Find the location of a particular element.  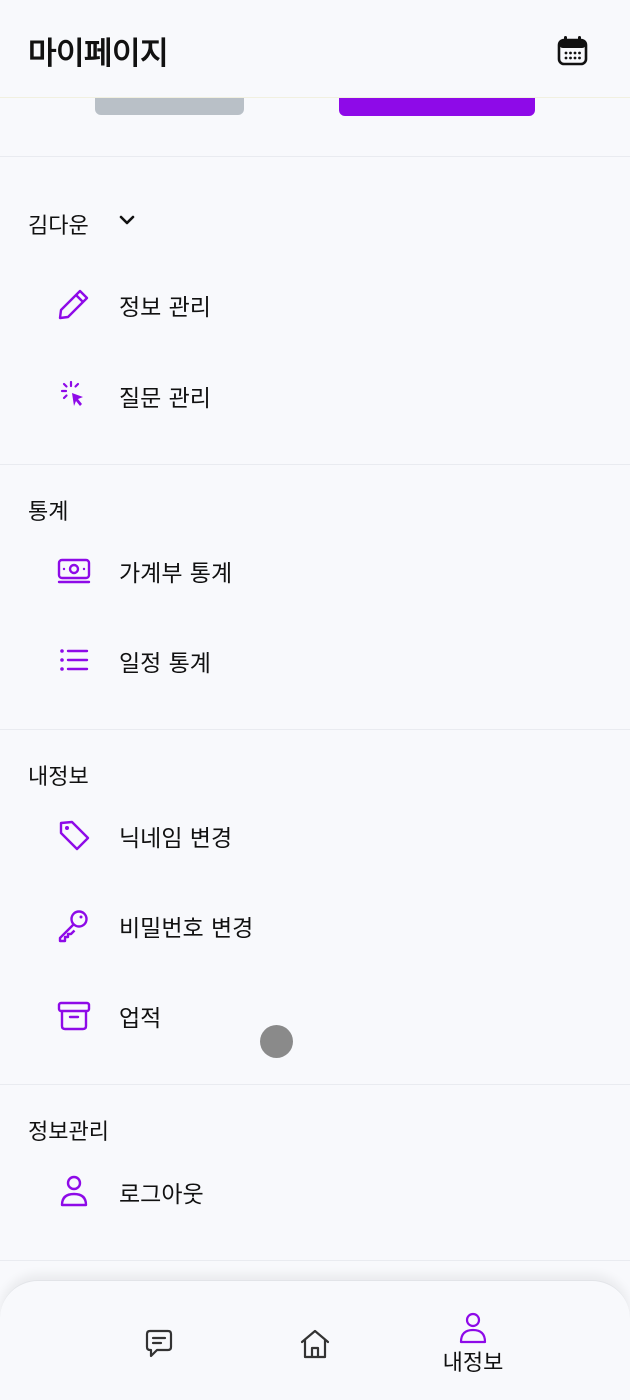

touch-indicator is located at coordinates (276, 1041).